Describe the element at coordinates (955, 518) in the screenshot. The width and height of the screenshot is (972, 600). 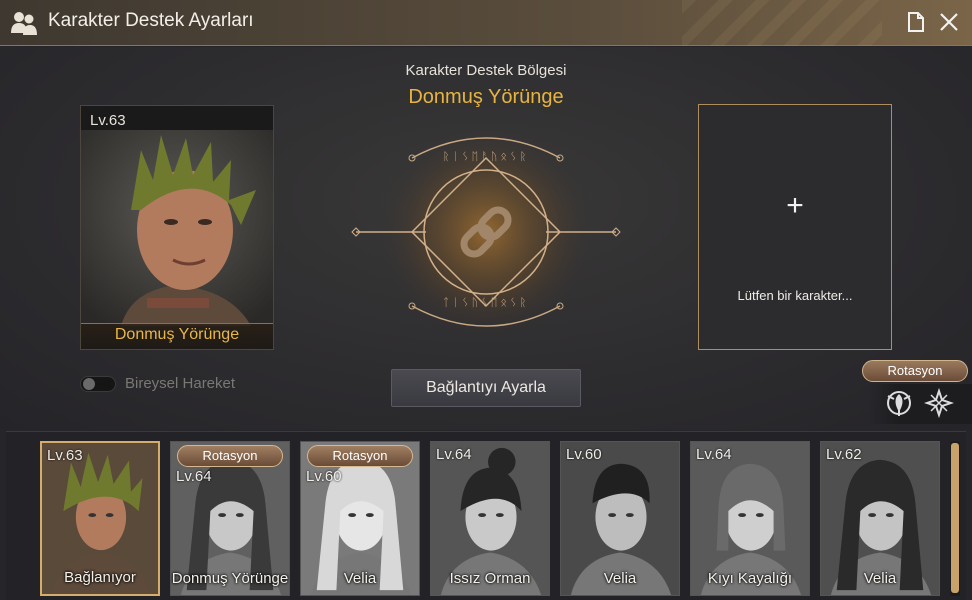
I see `list-scrollbar` at that location.